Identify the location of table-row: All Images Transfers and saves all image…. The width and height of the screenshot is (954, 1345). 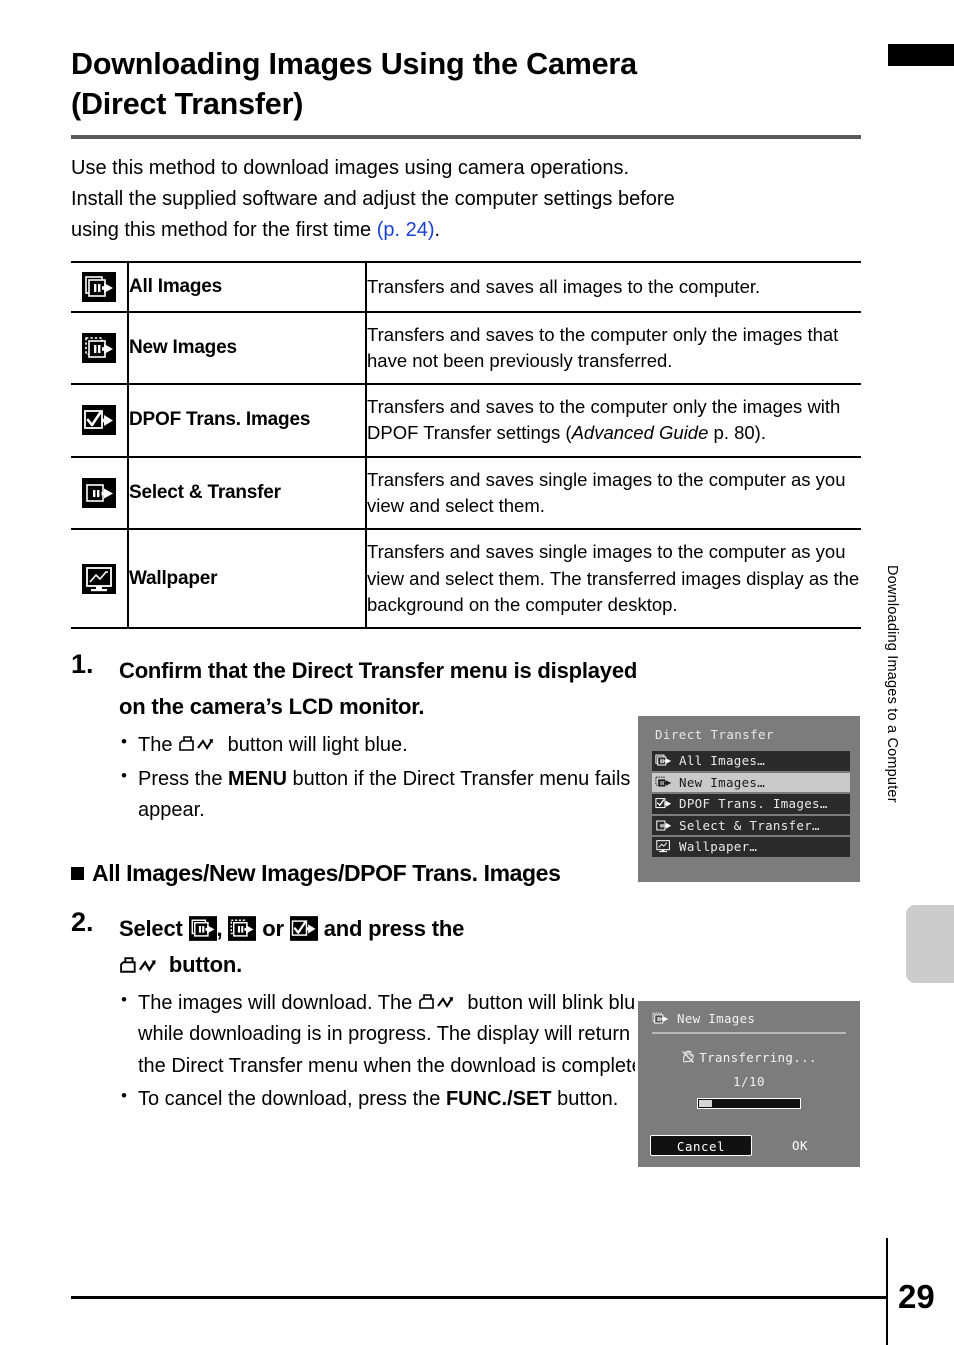
(466, 286).